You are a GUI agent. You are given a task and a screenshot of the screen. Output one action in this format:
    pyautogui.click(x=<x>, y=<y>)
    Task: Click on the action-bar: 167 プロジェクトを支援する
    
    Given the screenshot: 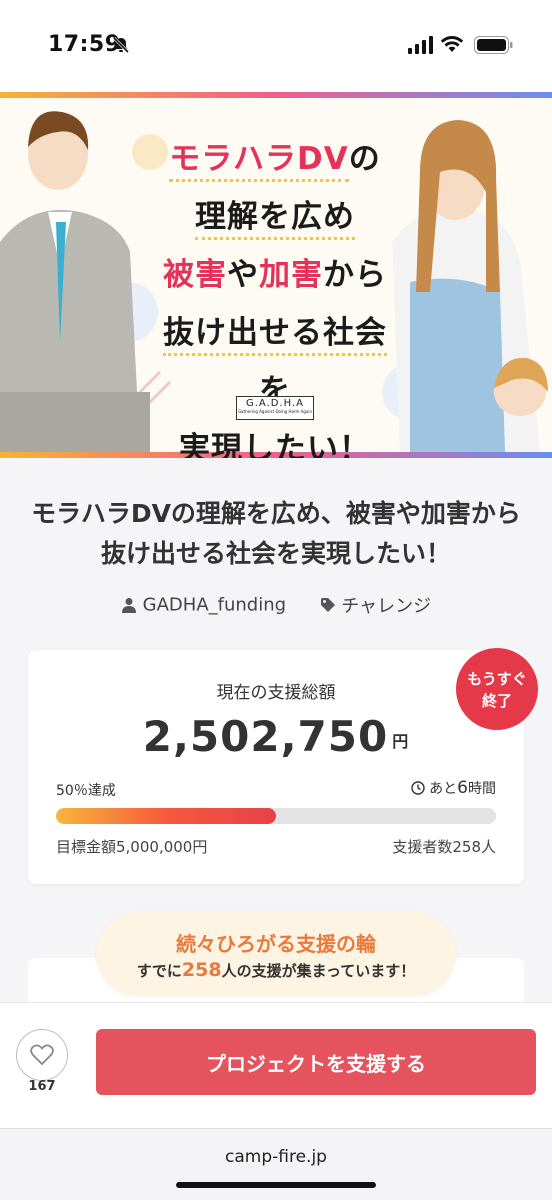 What is the action you would take?
    pyautogui.click(x=276, y=1065)
    